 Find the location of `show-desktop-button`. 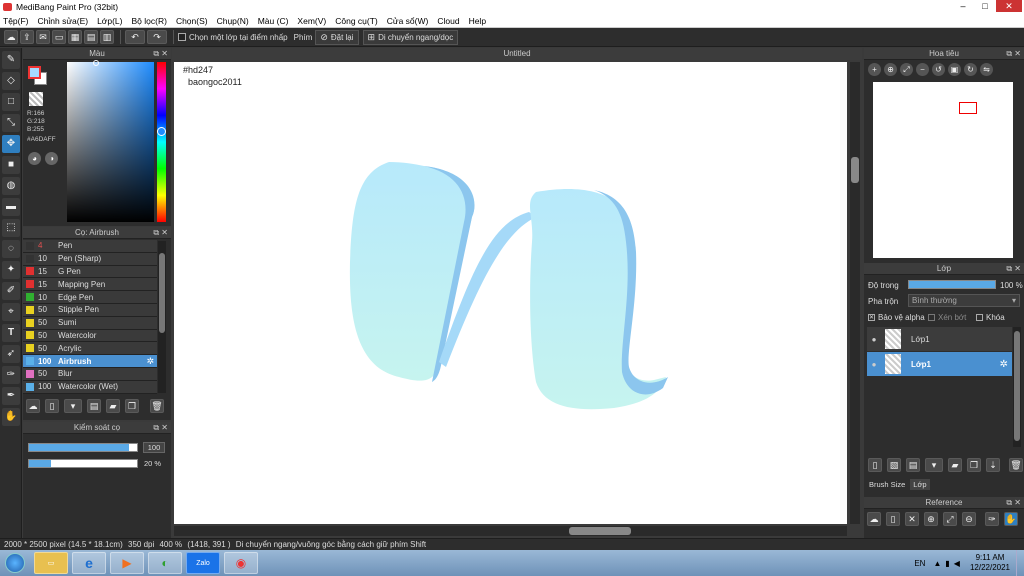

show-desktop-button is located at coordinates (1020, 563).